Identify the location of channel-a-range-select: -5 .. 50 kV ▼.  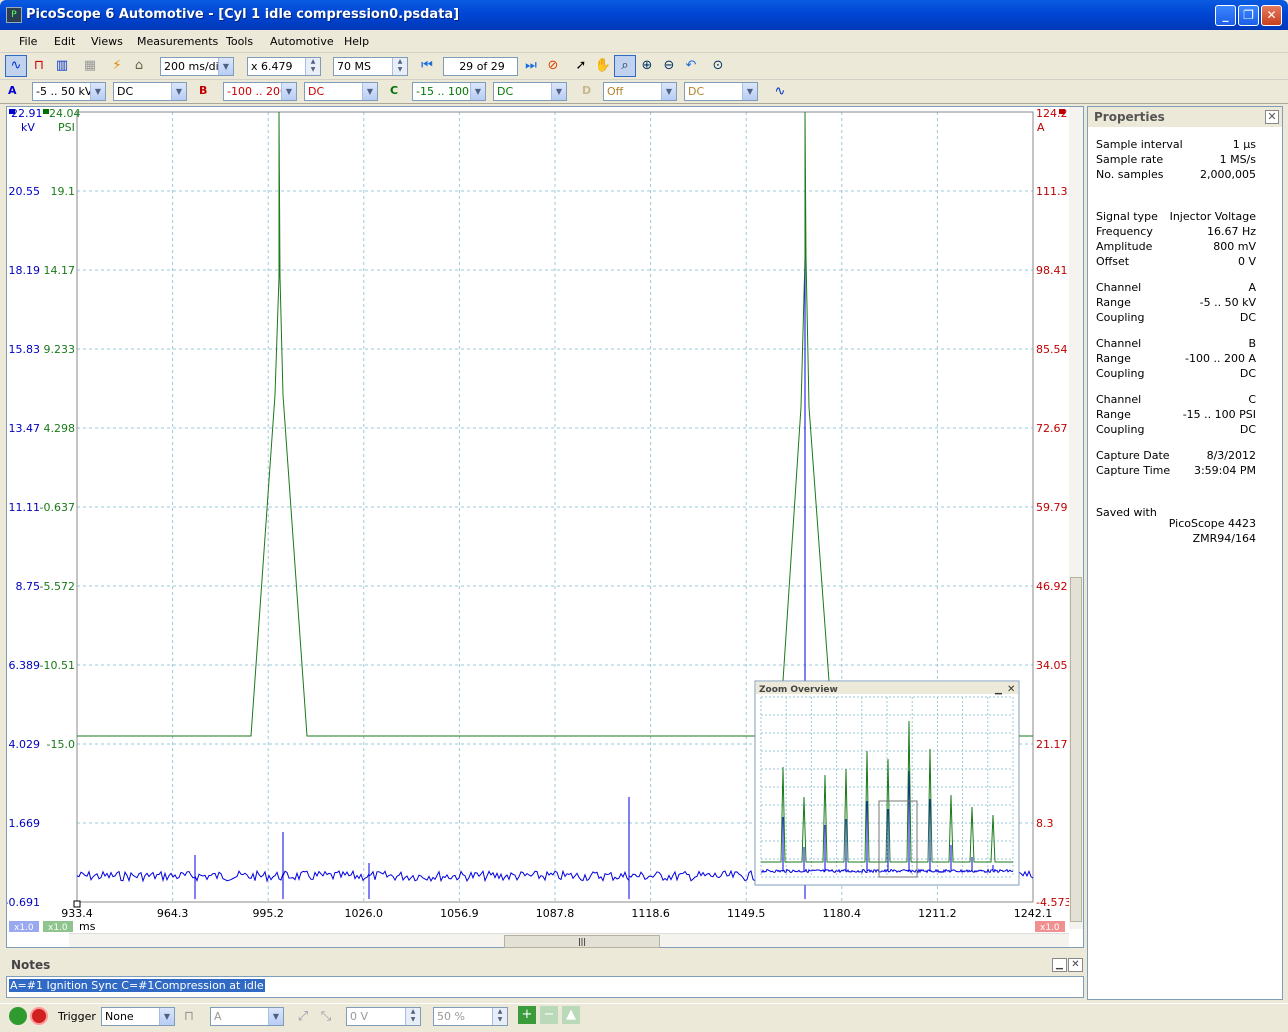
(69, 91).